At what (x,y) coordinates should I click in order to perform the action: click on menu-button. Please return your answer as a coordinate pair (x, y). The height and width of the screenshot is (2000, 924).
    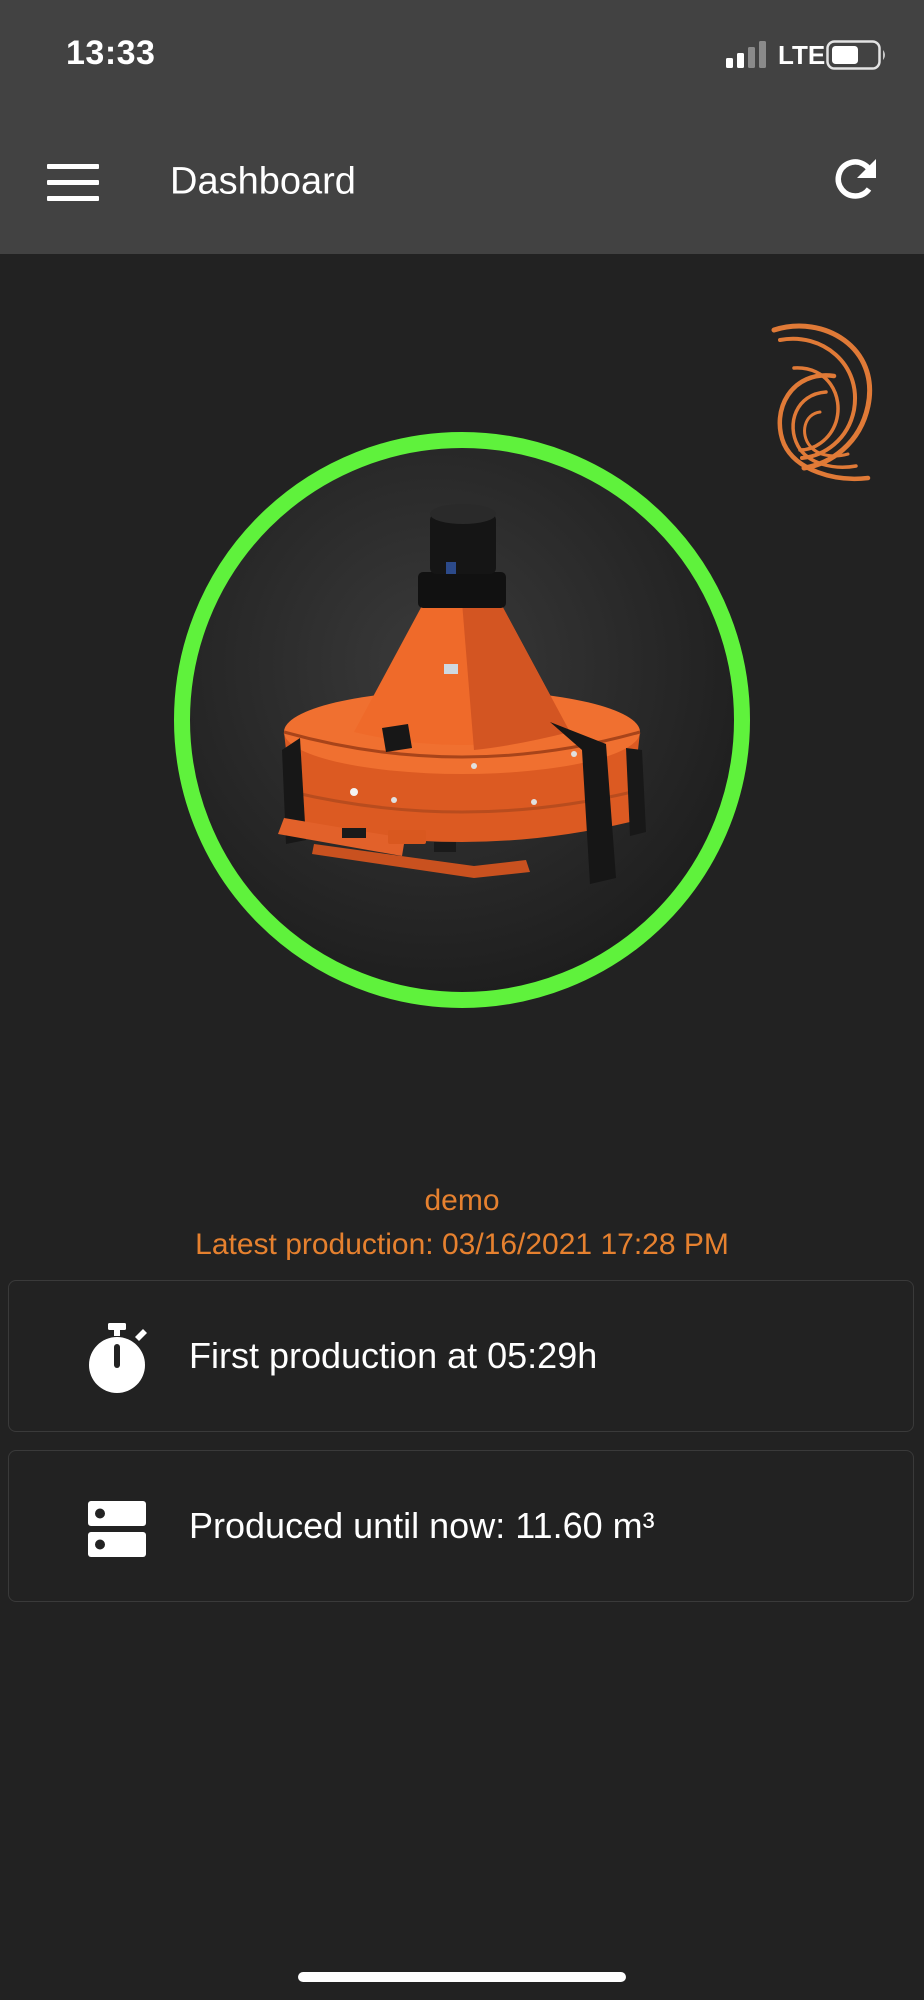
    Looking at the image, I should click on (73, 183).